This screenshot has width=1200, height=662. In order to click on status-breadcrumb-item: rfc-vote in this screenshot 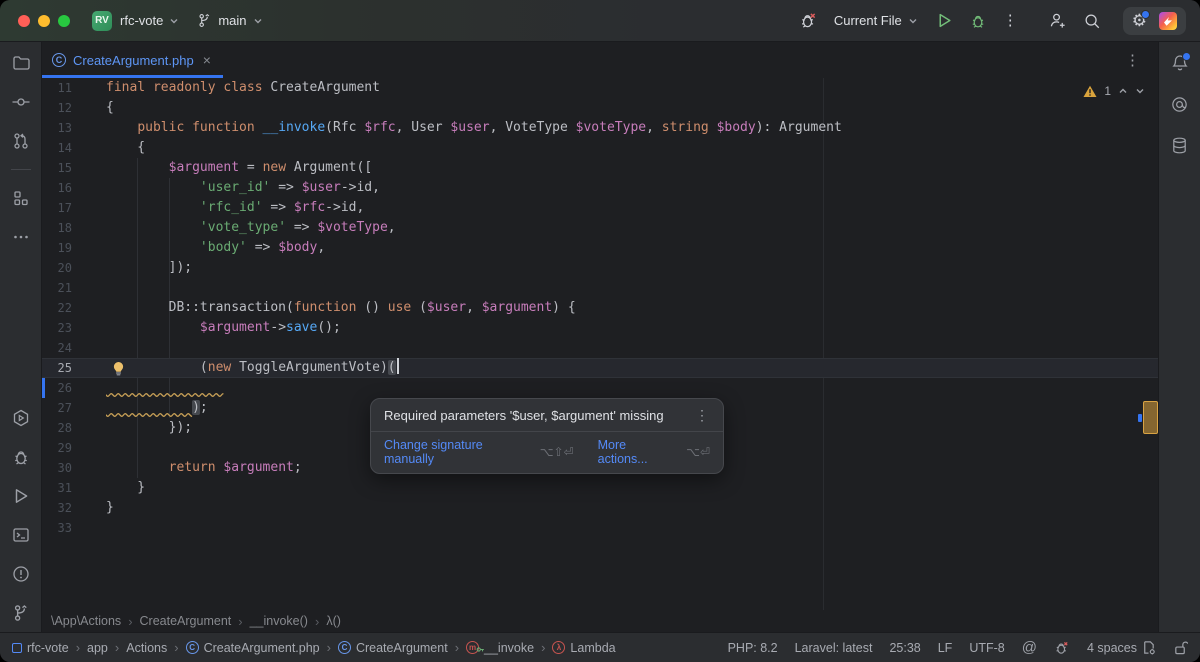, I will do `click(40, 648)`.